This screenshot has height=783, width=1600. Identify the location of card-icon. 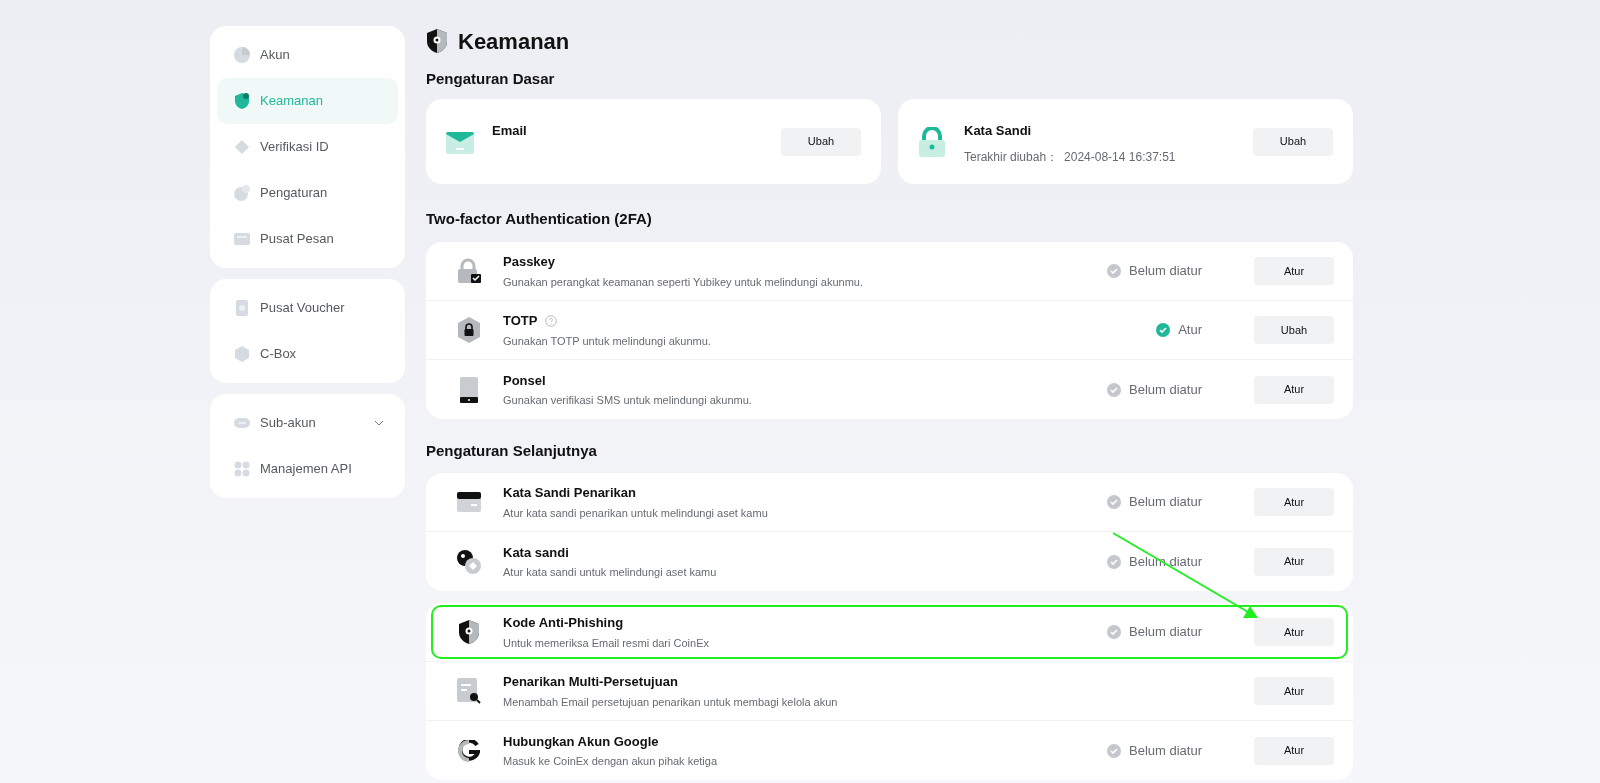
(469, 502).